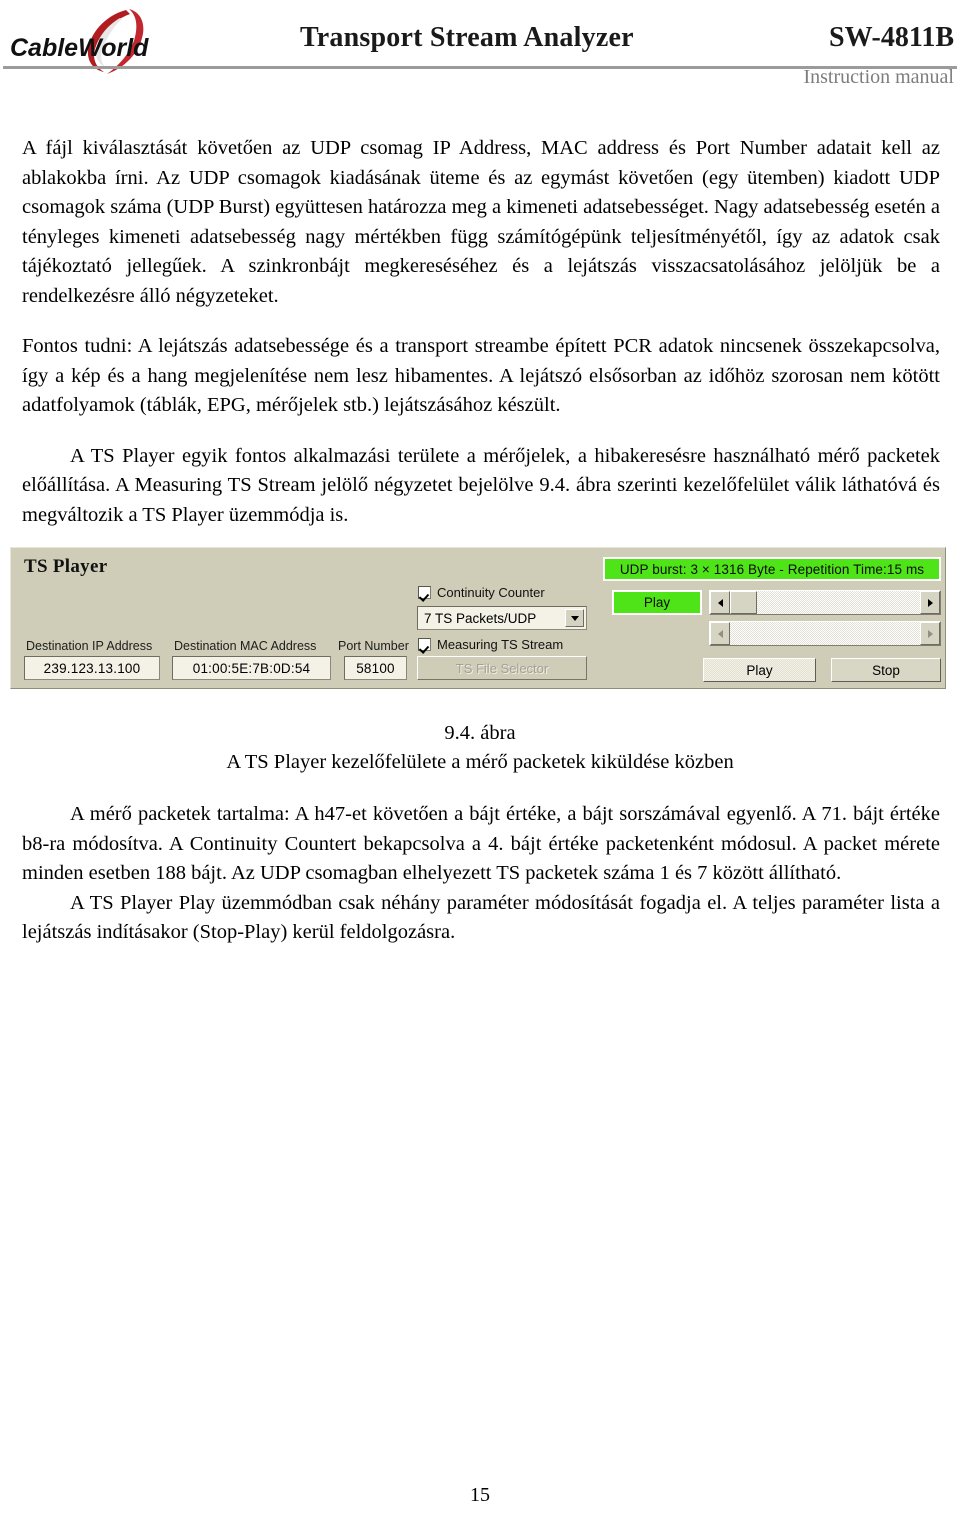  I want to click on packets-per-udp-value: 7 TS Packets/UDP, so click(480, 618).